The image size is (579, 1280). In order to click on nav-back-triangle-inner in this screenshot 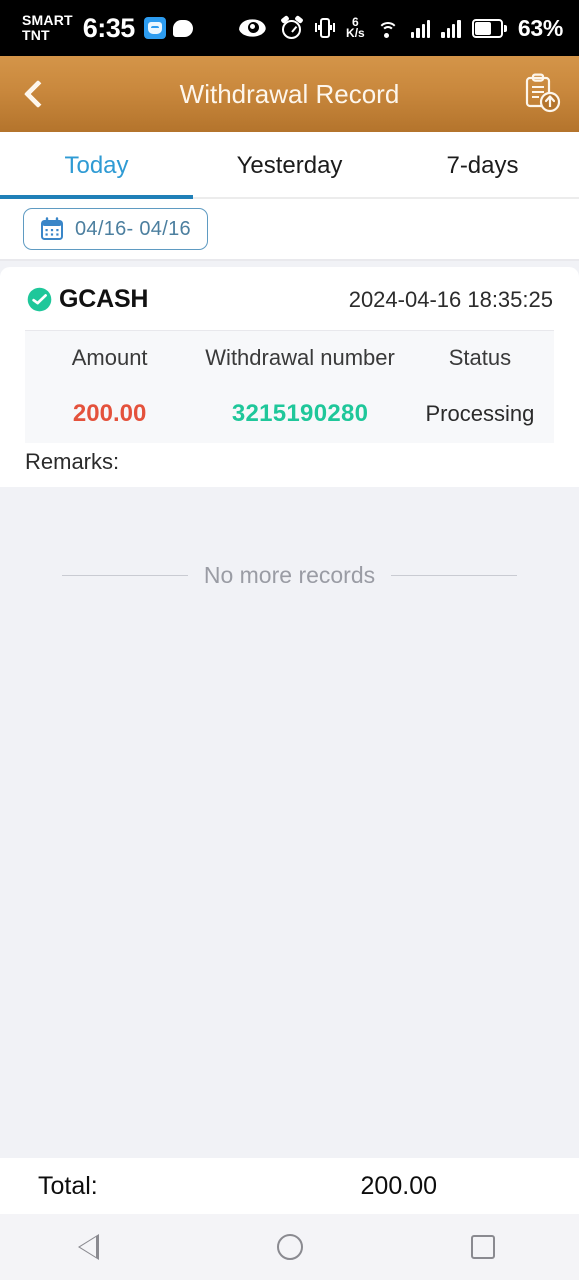, I will do `click(88, 1247)`.